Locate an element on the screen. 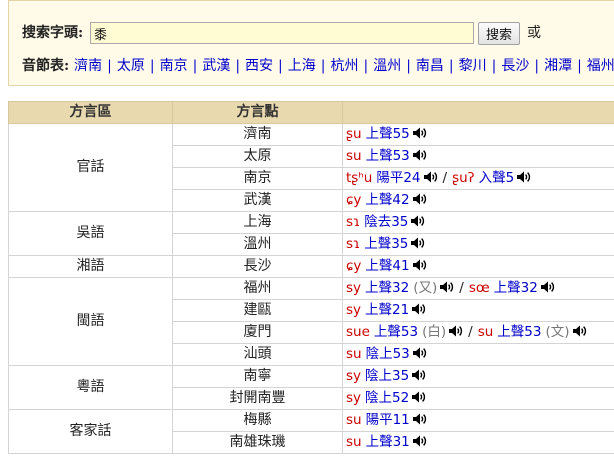 The height and width of the screenshot is (463, 614). table-row: 湘語 長沙 ɕy 上聲41 is located at coordinates (311, 266).